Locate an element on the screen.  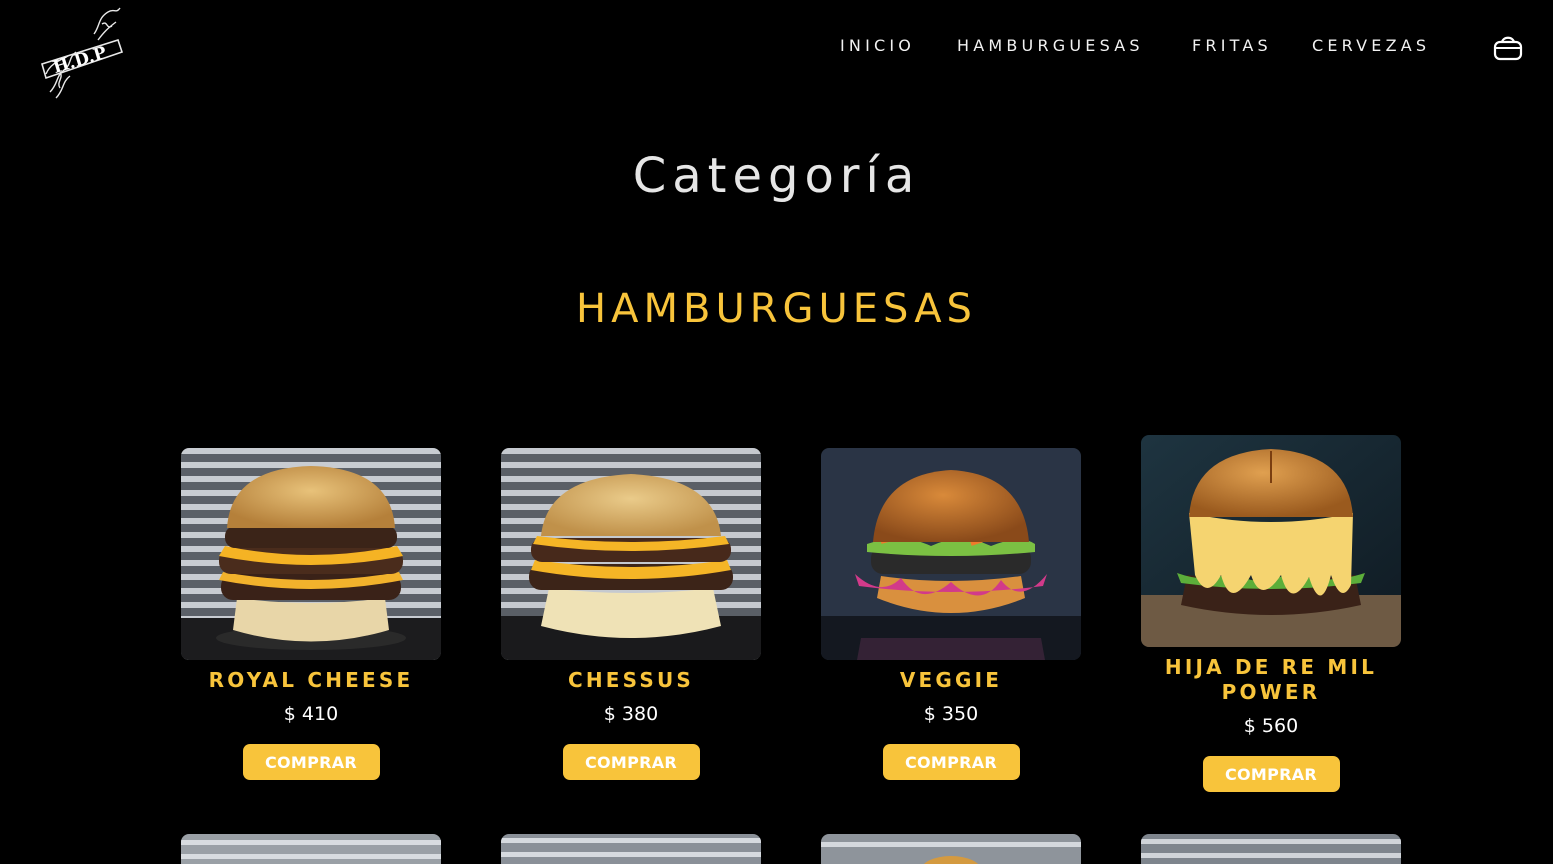
product-name: VEGGIE is located at coordinates (951, 680).